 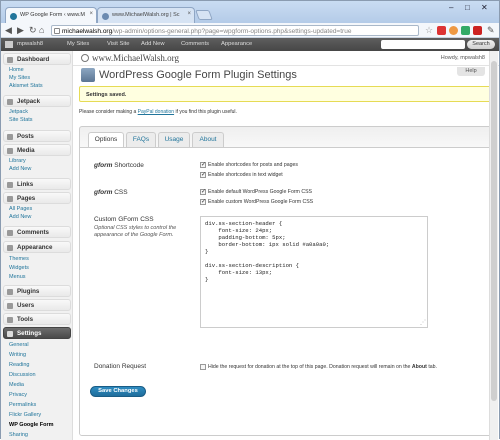 I want to click on howdy-user: Howdy, mpwalsh8, so click(x=463, y=58).